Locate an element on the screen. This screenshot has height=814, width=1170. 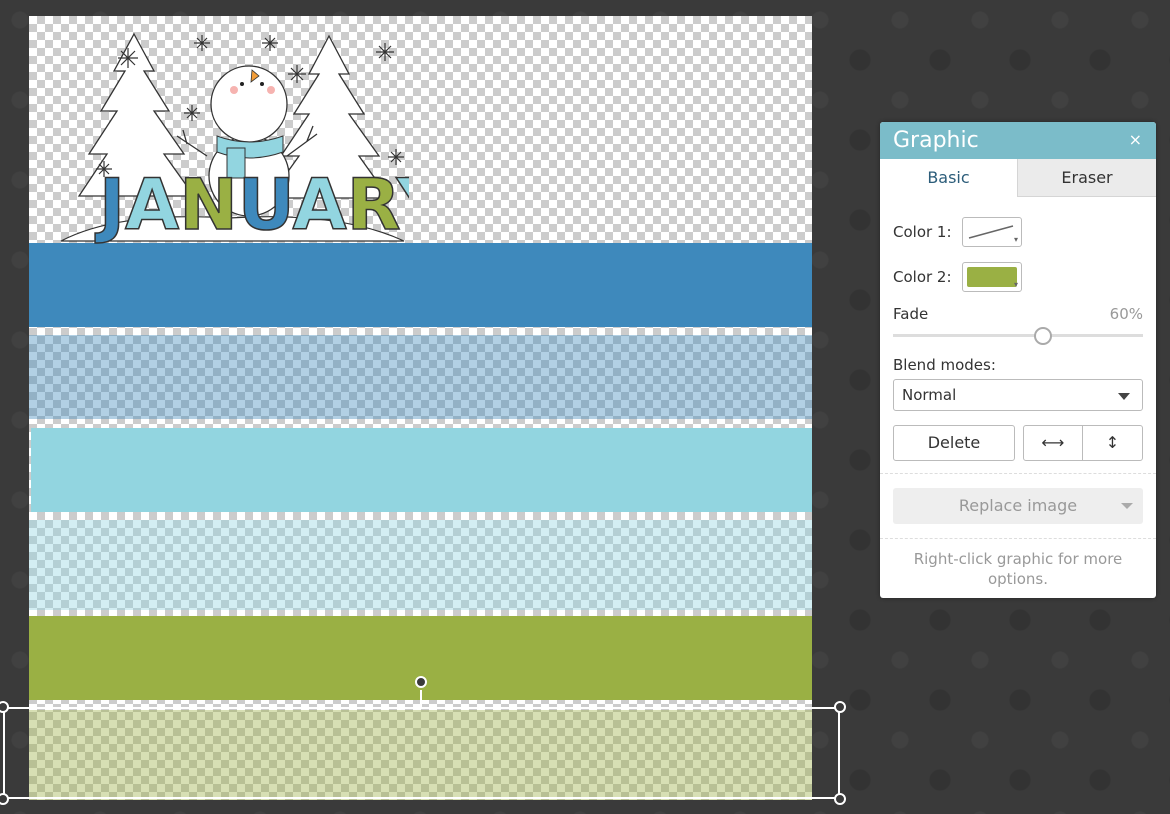
color2-label: Color 2: is located at coordinates (922, 277).